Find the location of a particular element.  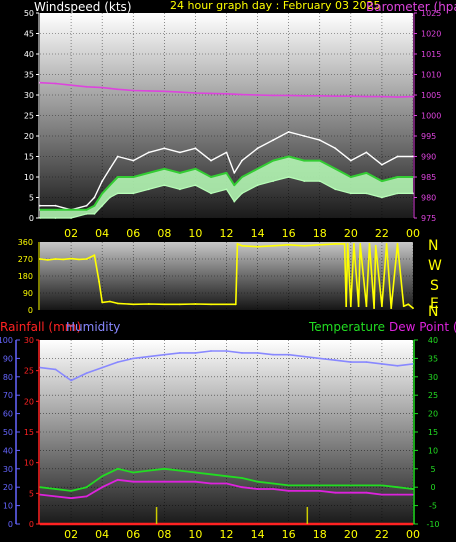

wind-axis-title: Windspeed (kts) is located at coordinates (83, 7).